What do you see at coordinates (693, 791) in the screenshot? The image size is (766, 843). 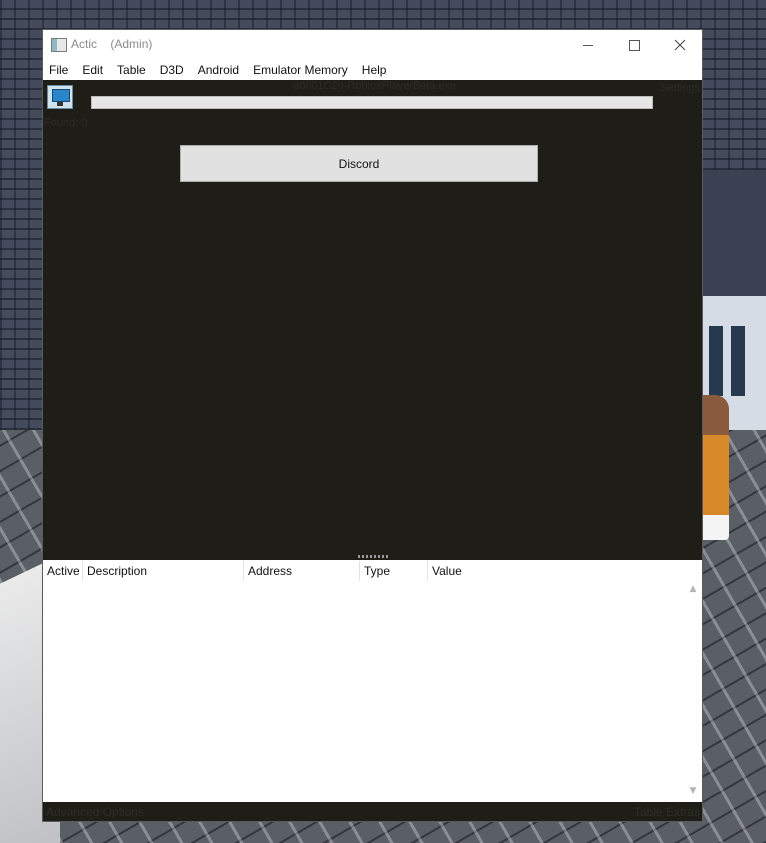 I see `scroll-down-icon: ▼` at bounding box center [693, 791].